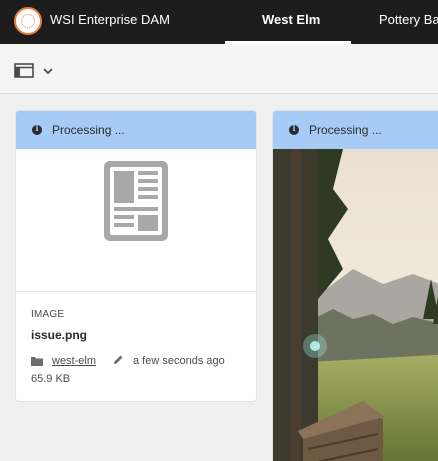  Describe the element at coordinates (48, 314) in the screenshot. I see `asset-type-label: IMAGE` at that location.